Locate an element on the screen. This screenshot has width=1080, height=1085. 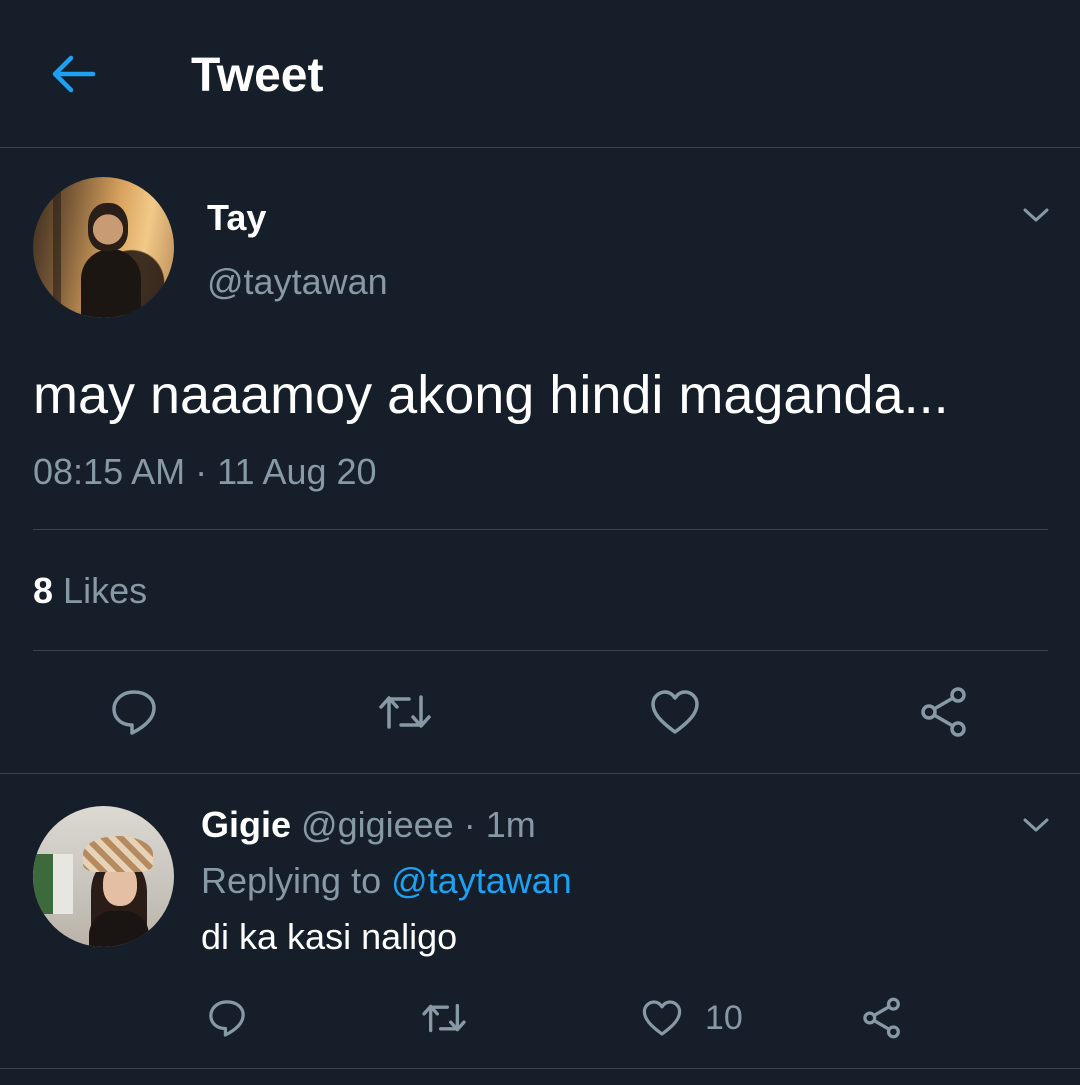
reply-header: Gigie @gigieee · 1m is located at coordinates (368, 825).